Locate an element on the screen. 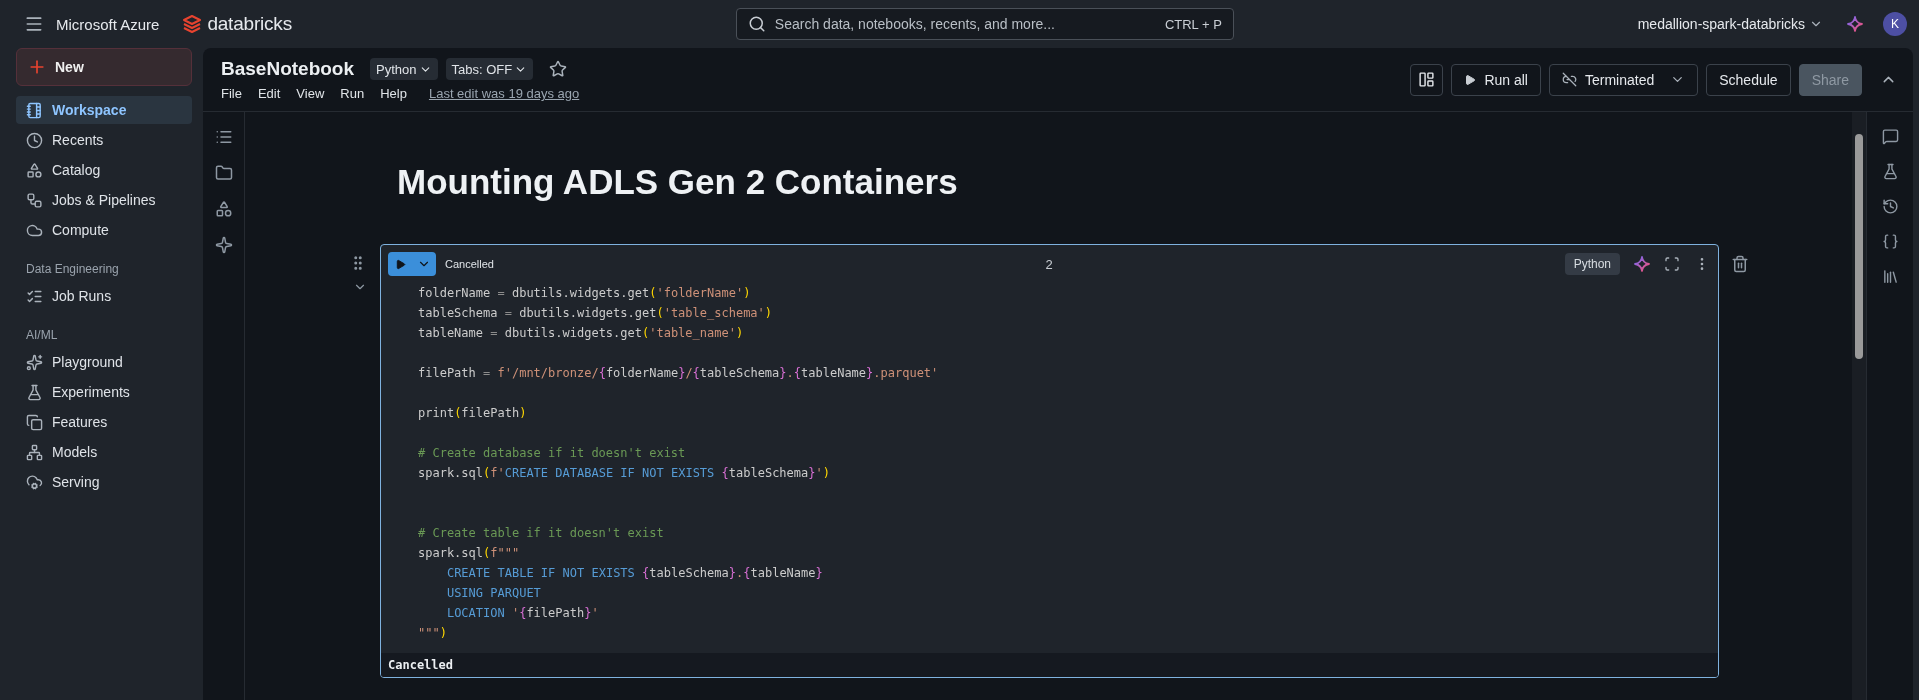  notebook-icon is located at coordinates (34, 110).